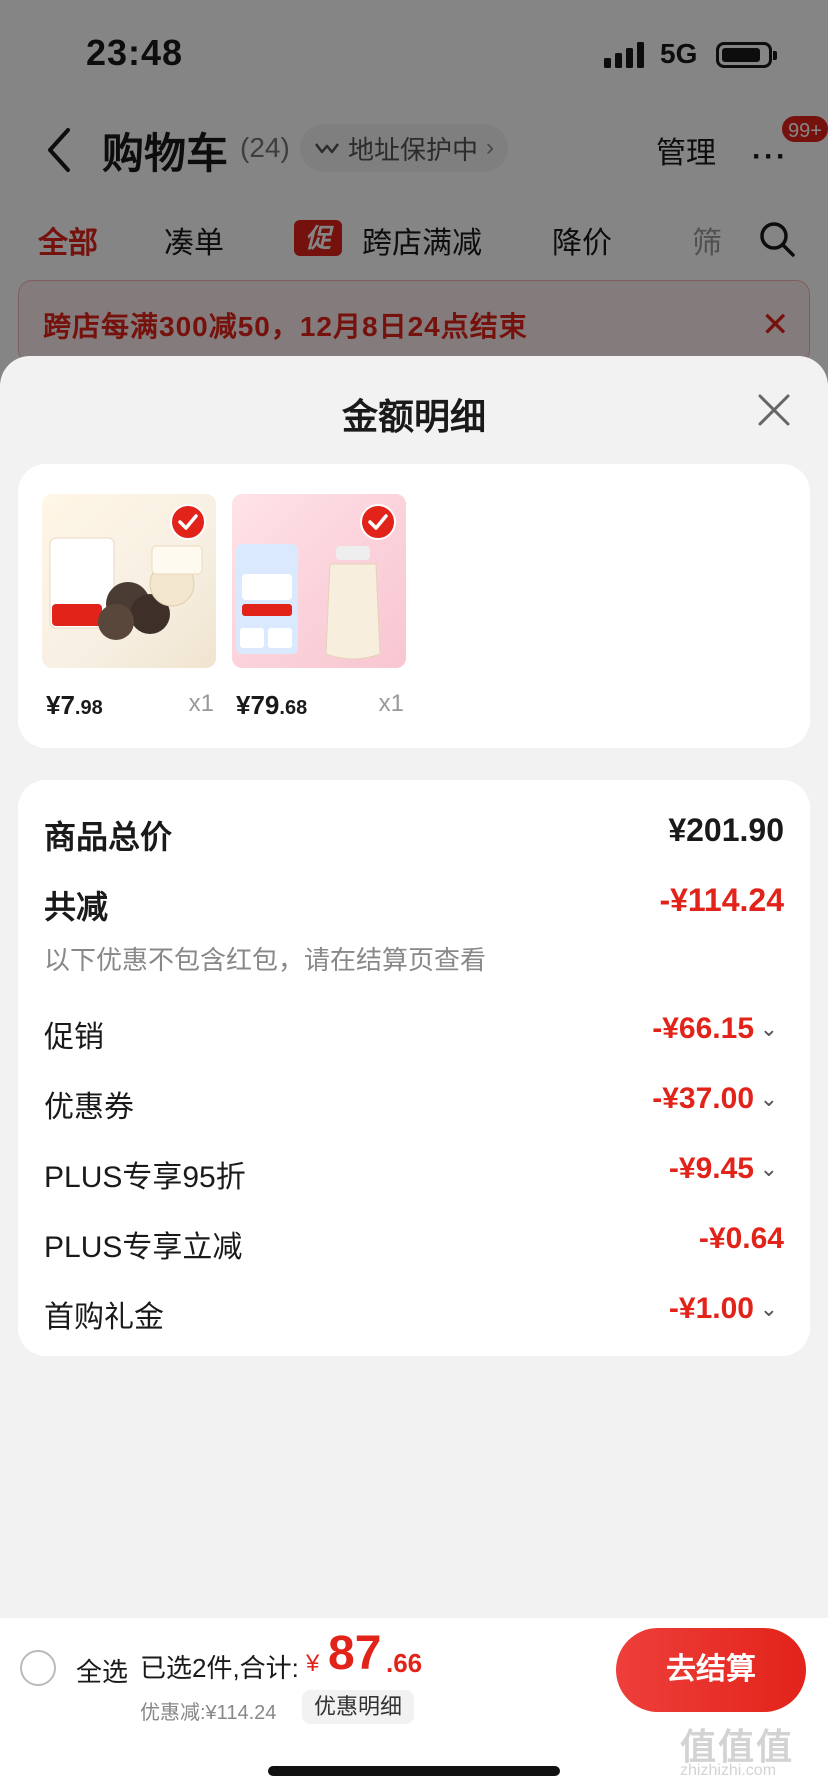 The image size is (828, 1792). I want to click on checkout-button: 去结算, so click(711, 1670).